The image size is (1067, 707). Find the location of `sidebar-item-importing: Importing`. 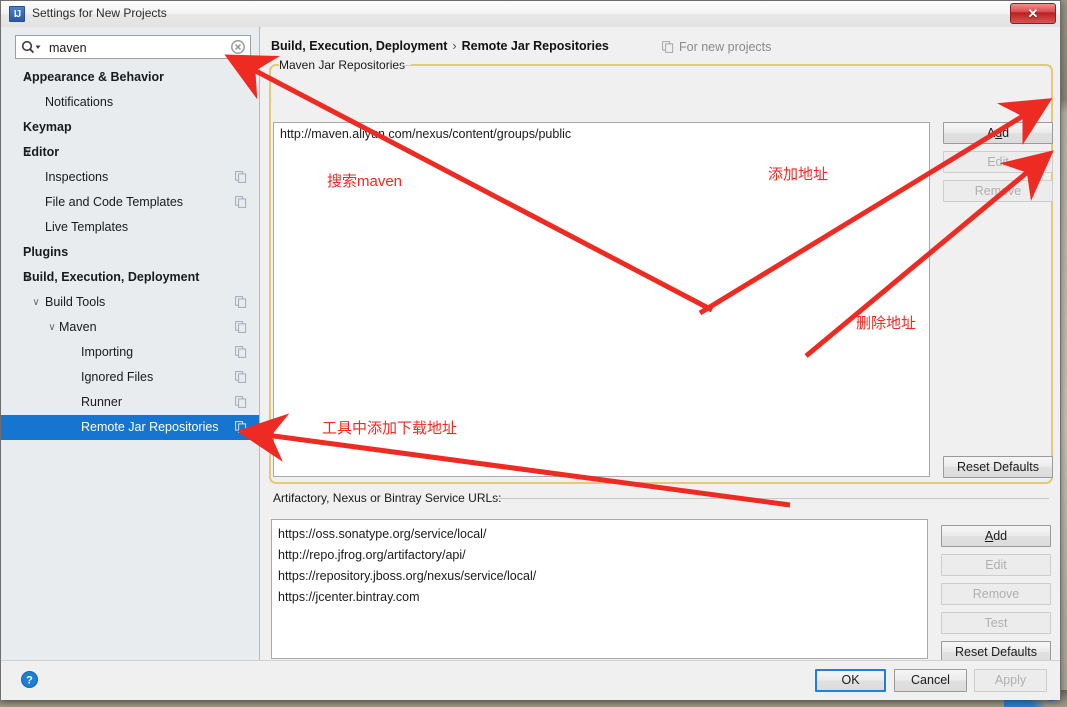

sidebar-item-importing: Importing is located at coordinates (130, 352).